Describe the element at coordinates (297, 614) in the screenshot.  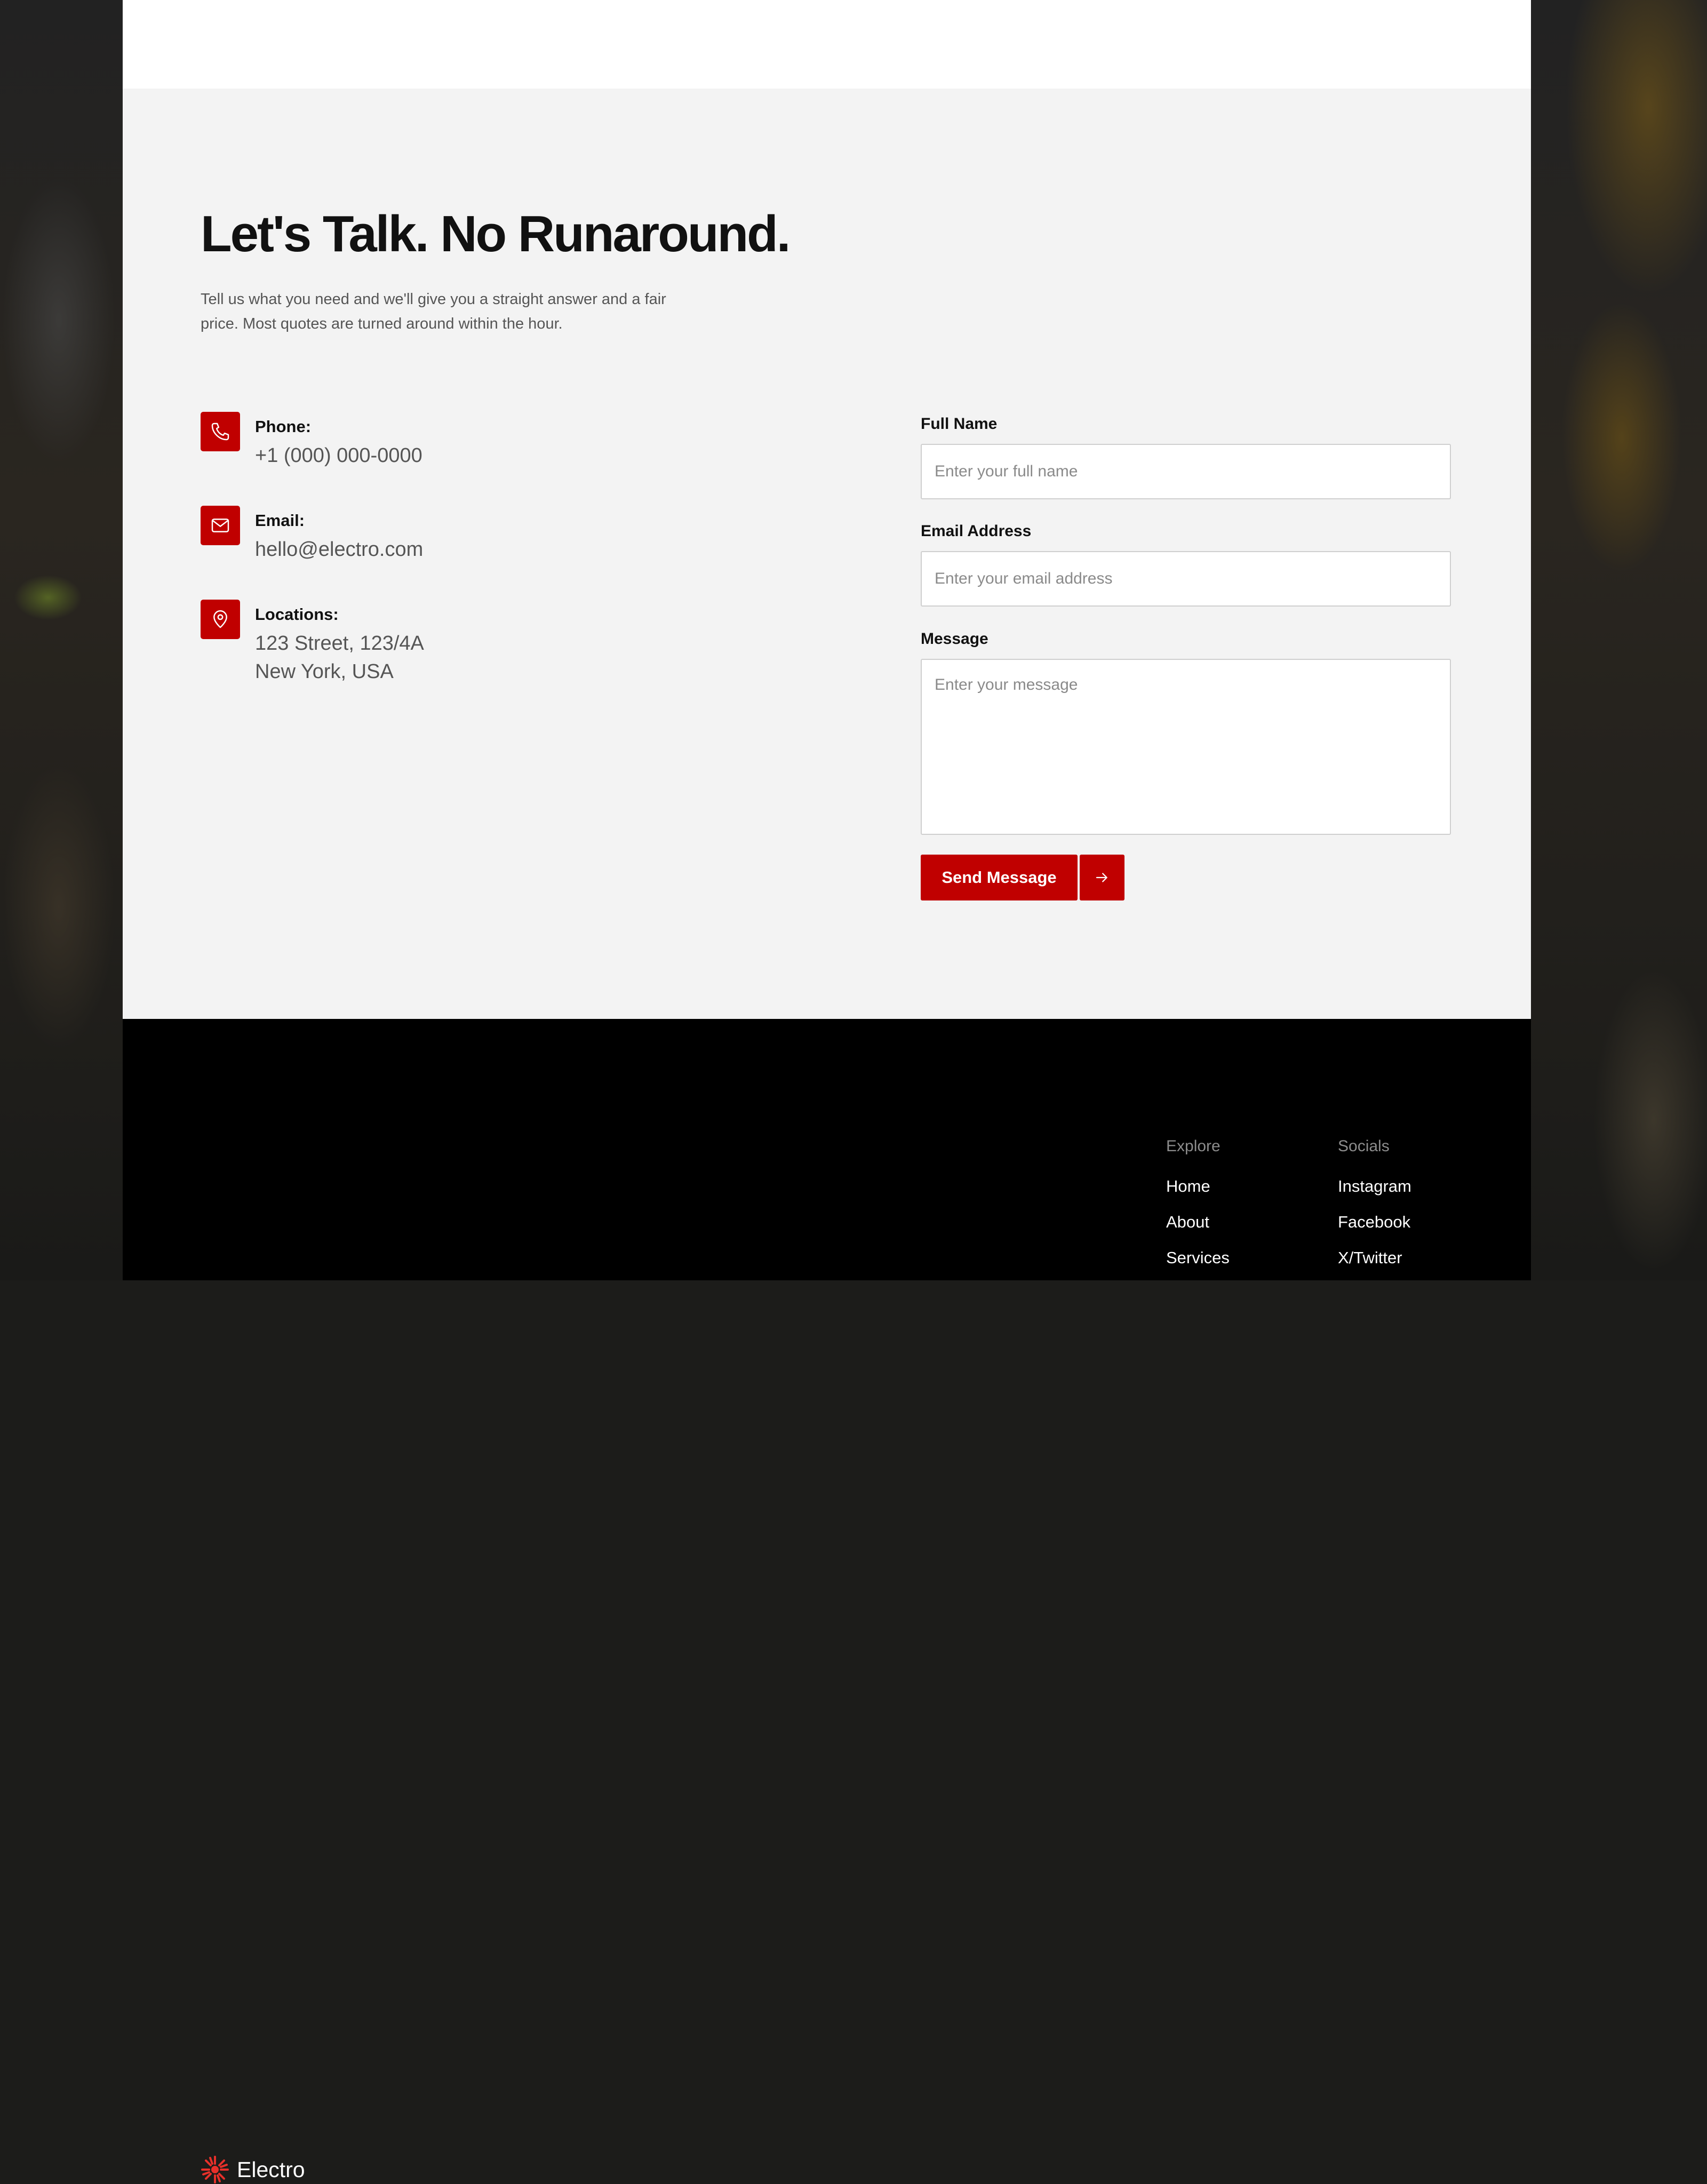
I see `location-label: Locations:` at that location.